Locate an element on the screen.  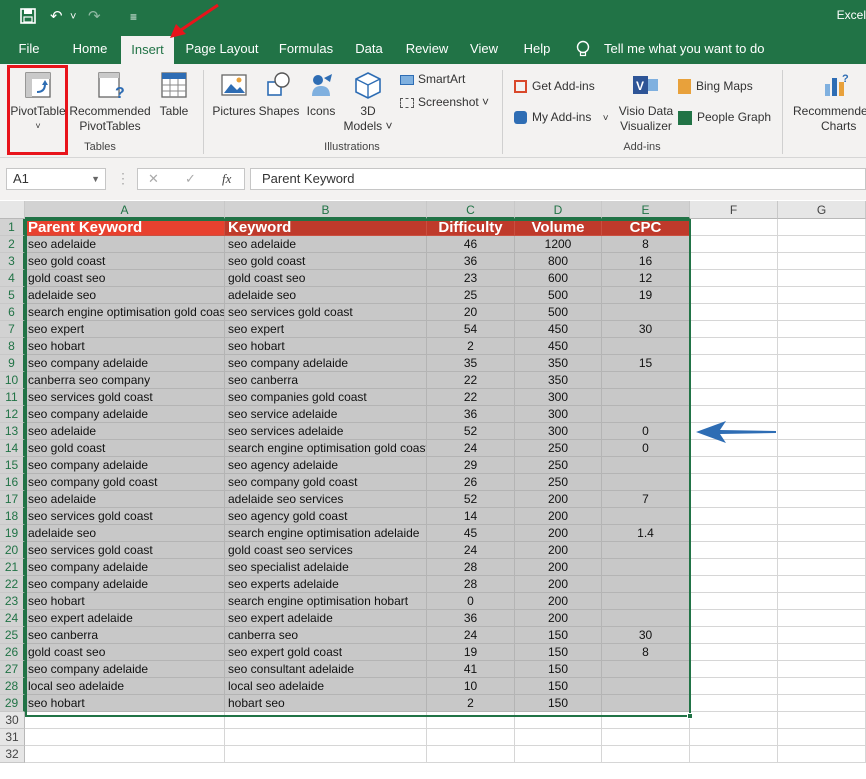
icons-button: Icons is located at coordinates (321, 94).